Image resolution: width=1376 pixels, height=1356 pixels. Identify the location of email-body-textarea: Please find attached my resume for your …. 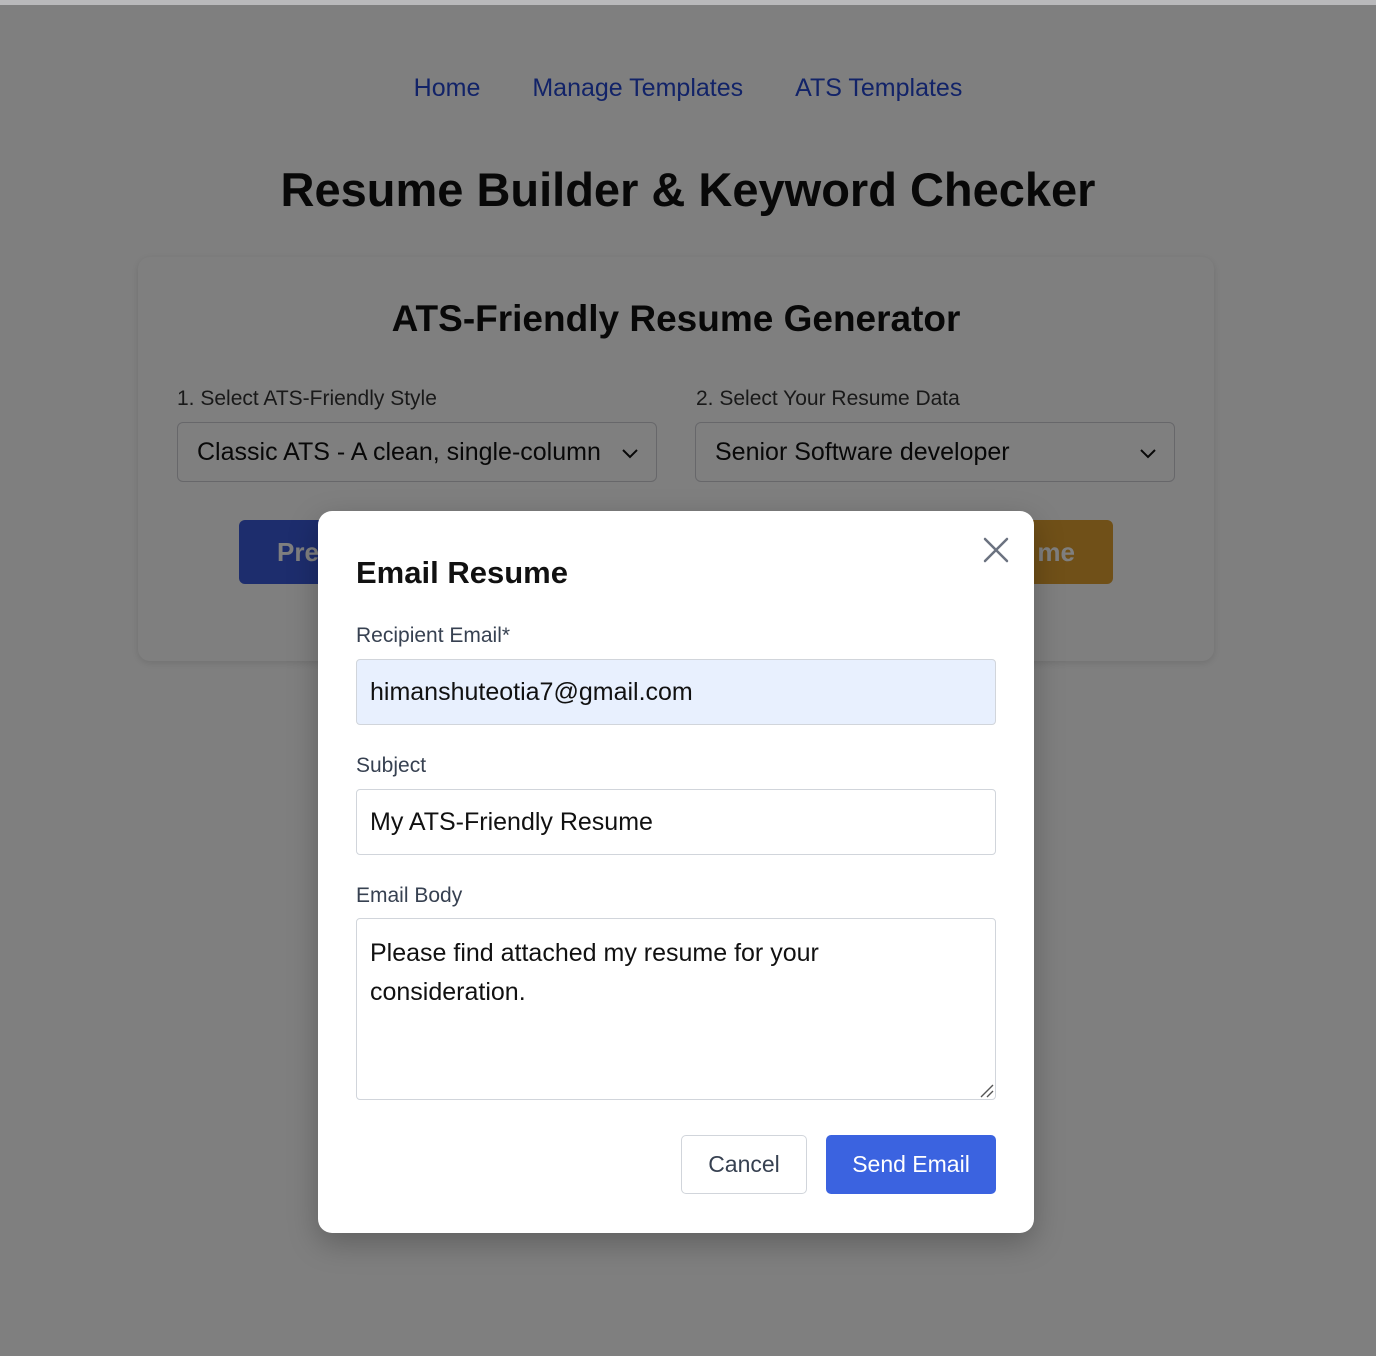
(676, 1009).